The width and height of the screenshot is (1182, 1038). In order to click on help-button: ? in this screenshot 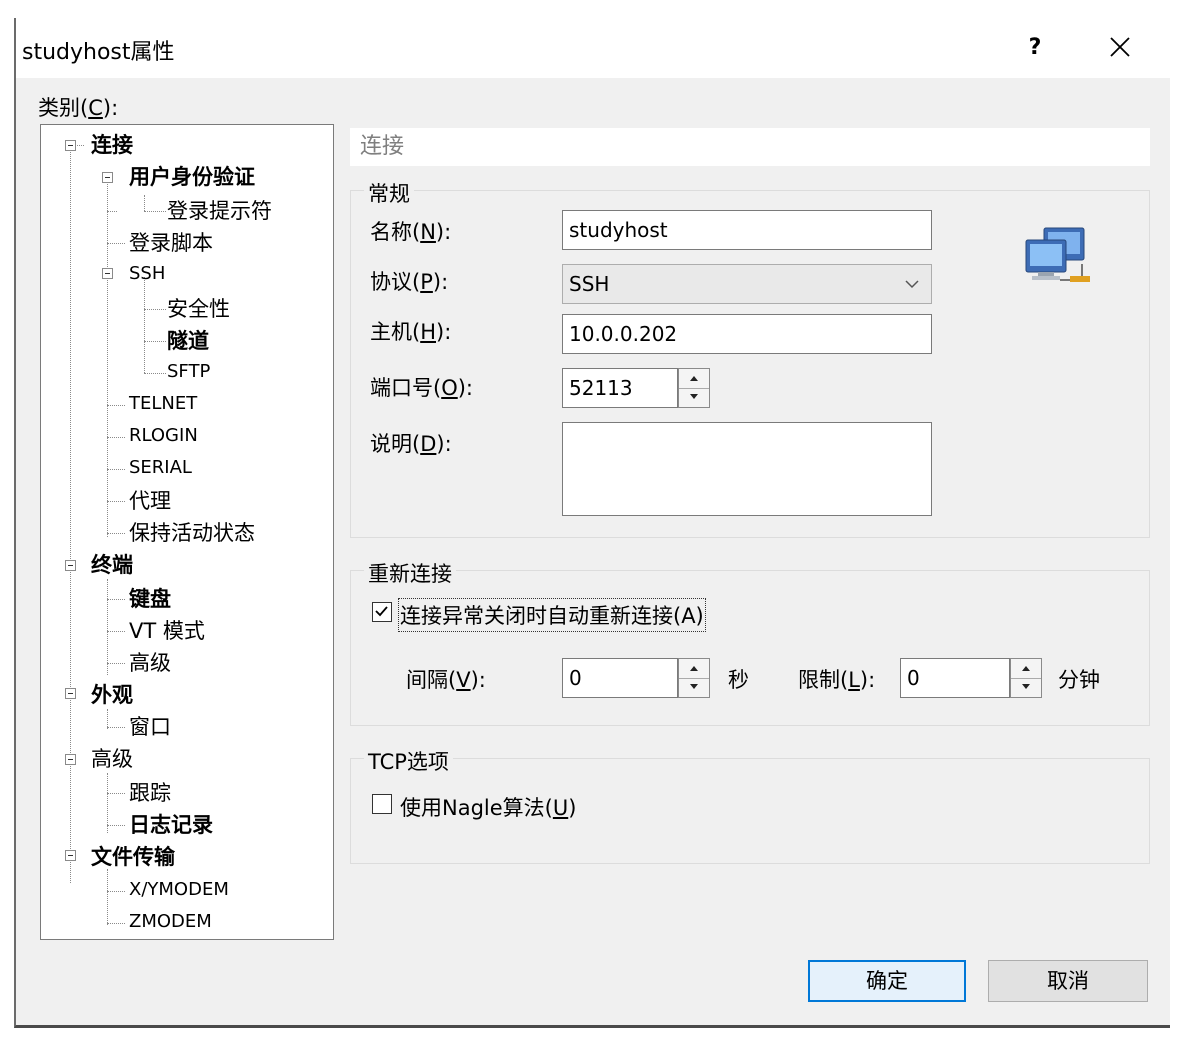, I will do `click(1035, 48)`.